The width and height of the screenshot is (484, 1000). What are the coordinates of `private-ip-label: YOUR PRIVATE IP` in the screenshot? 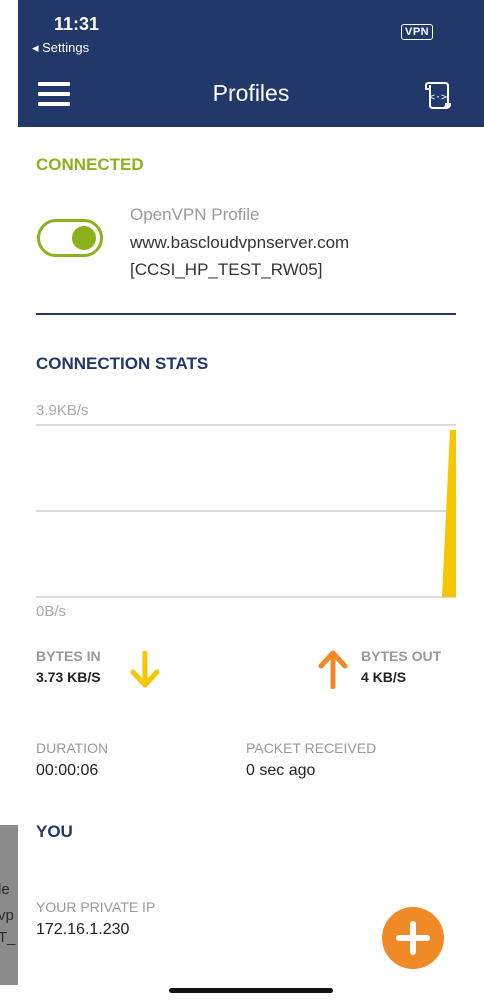 It's located at (96, 907).